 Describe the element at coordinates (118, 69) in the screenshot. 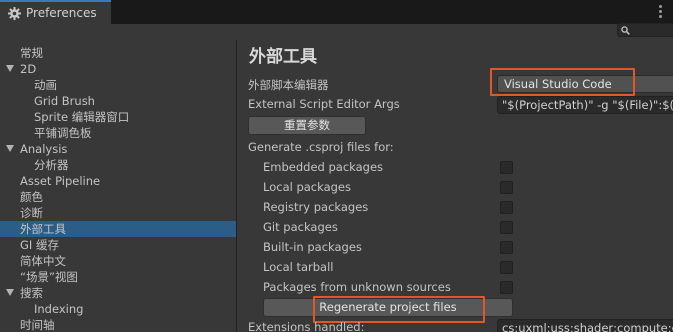

I see `sidebar-item: 2D` at that location.